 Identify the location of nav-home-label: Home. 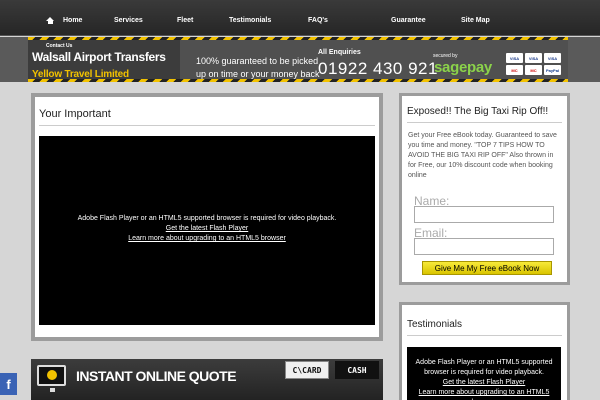
(73, 20).